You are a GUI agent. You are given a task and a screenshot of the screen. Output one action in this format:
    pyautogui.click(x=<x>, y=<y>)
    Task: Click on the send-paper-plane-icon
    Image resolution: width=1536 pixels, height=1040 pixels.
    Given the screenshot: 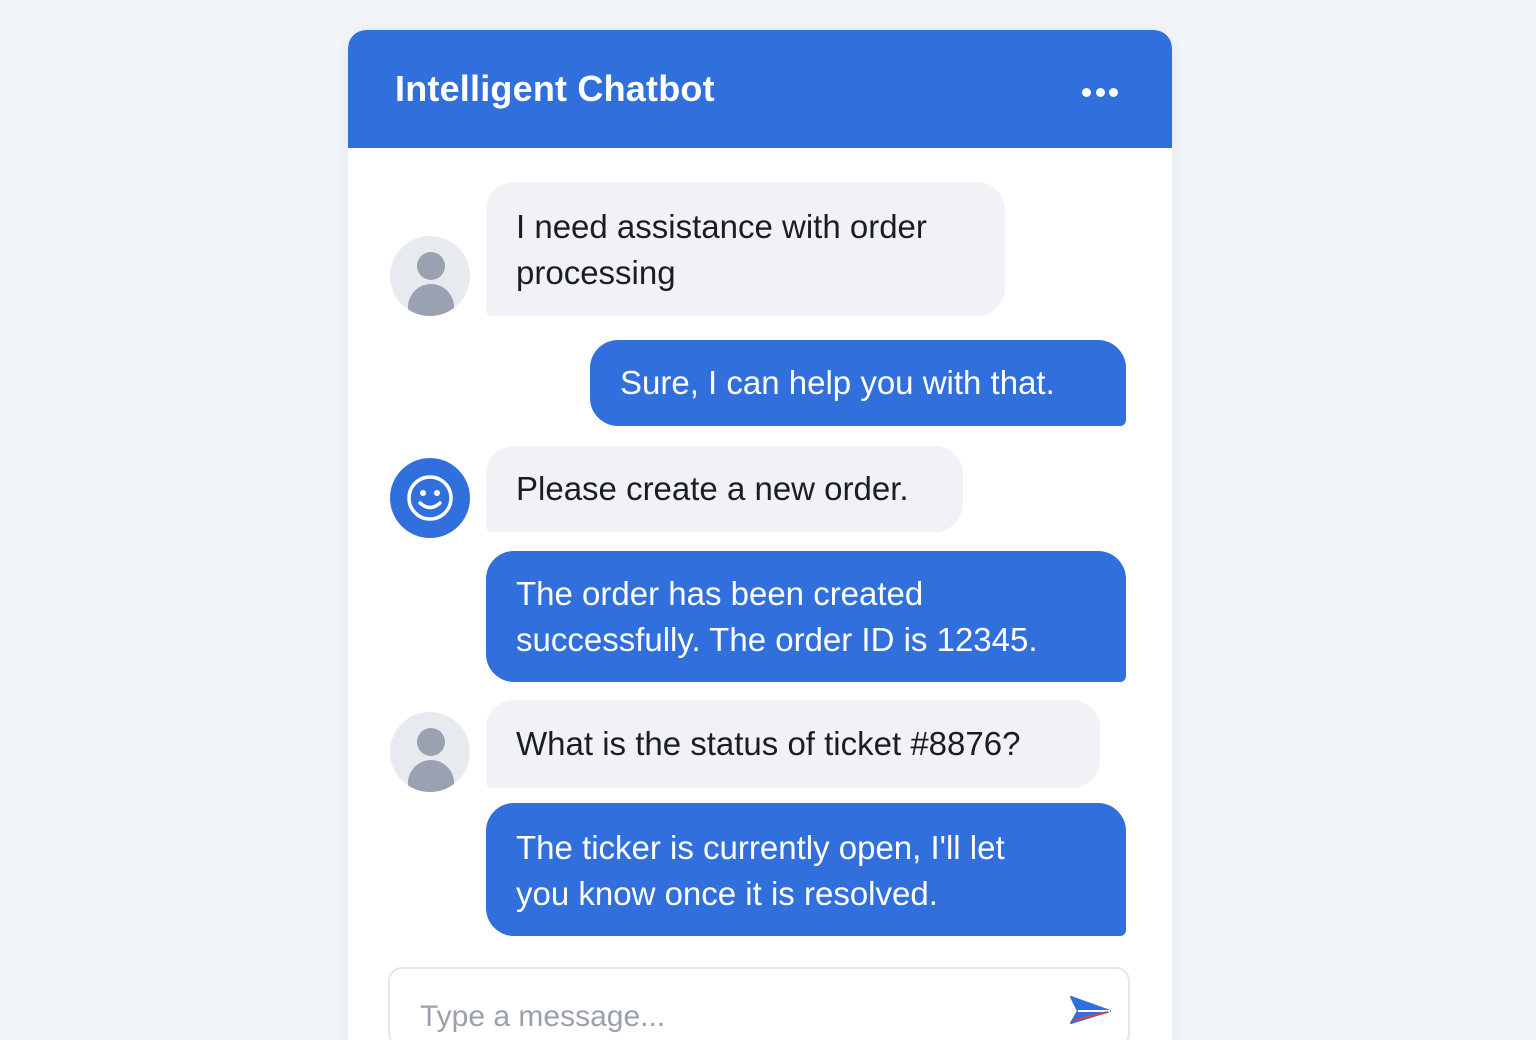 What is the action you would take?
    pyautogui.click(x=1090, y=1010)
    